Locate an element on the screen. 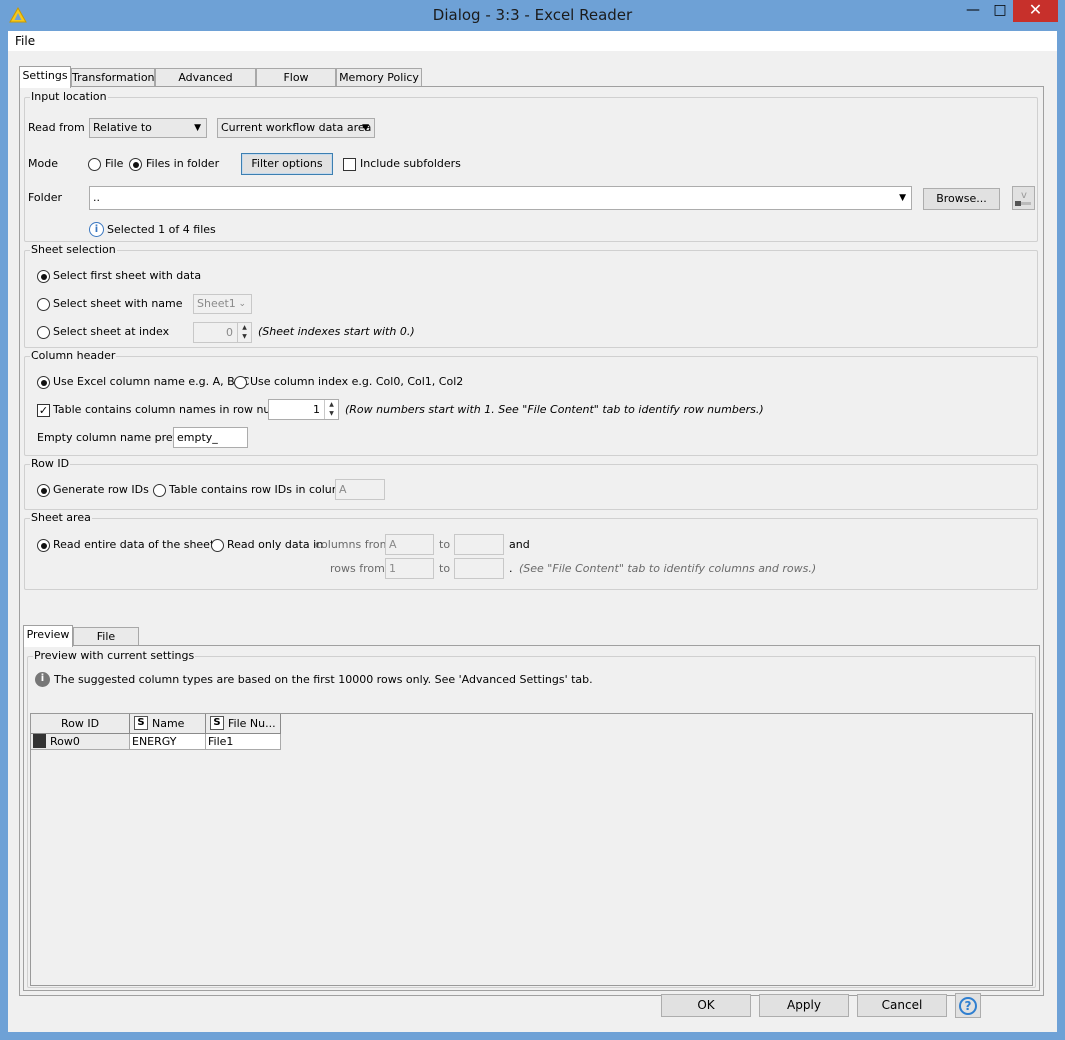 The width and height of the screenshot is (1065, 1040). column-header-label: Name is located at coordinates (168, 723).